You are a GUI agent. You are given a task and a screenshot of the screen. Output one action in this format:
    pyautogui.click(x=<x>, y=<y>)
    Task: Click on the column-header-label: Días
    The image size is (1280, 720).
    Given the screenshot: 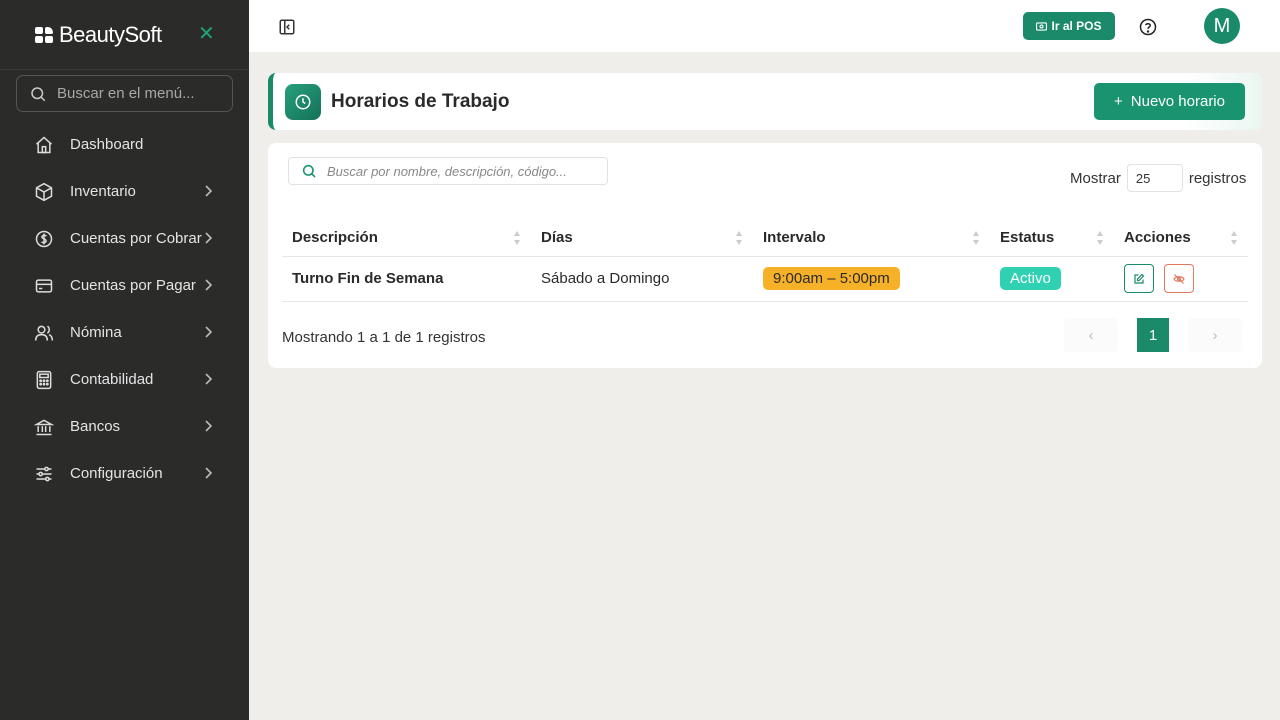 What is the action you would take?
    pyautogui.click(x=557, y=238)
    